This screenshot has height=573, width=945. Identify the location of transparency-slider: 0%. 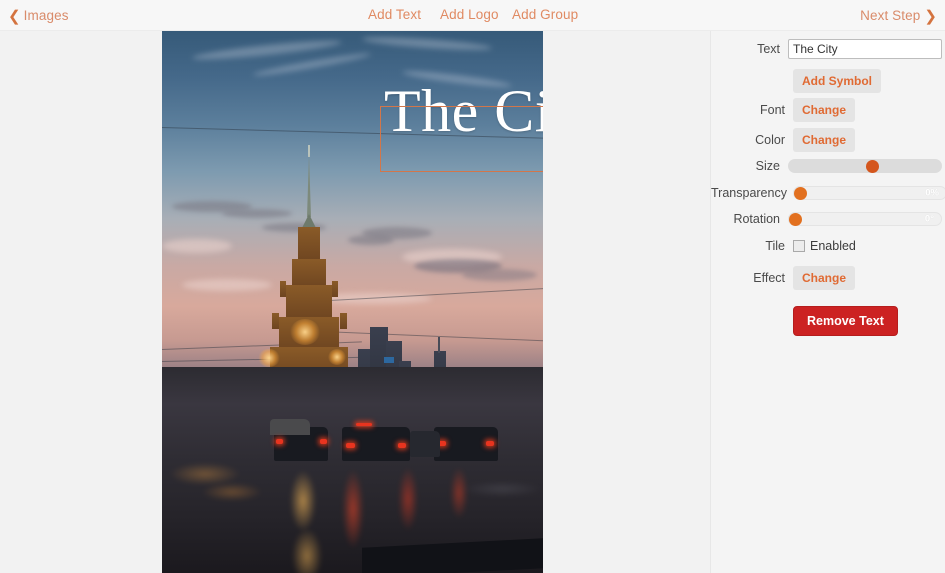
(869, 193).